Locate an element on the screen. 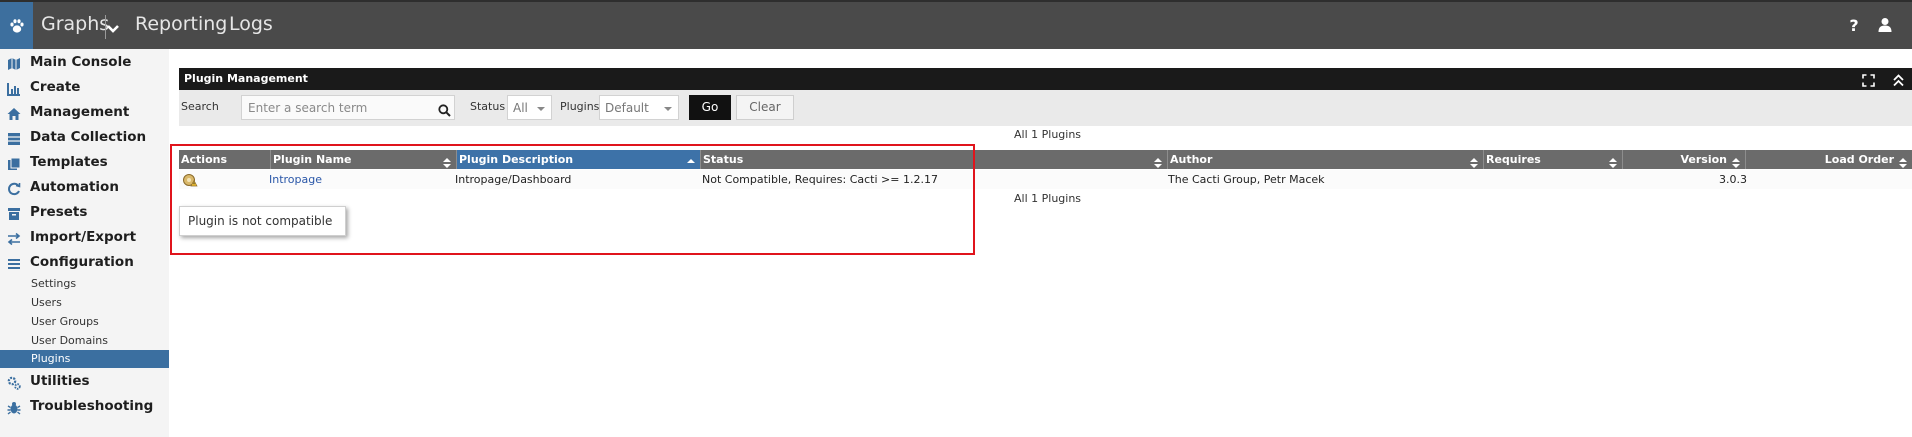 This screenshot has width=1912, height=437. plugins-label: Plugins is located at coordinates (580, 106).